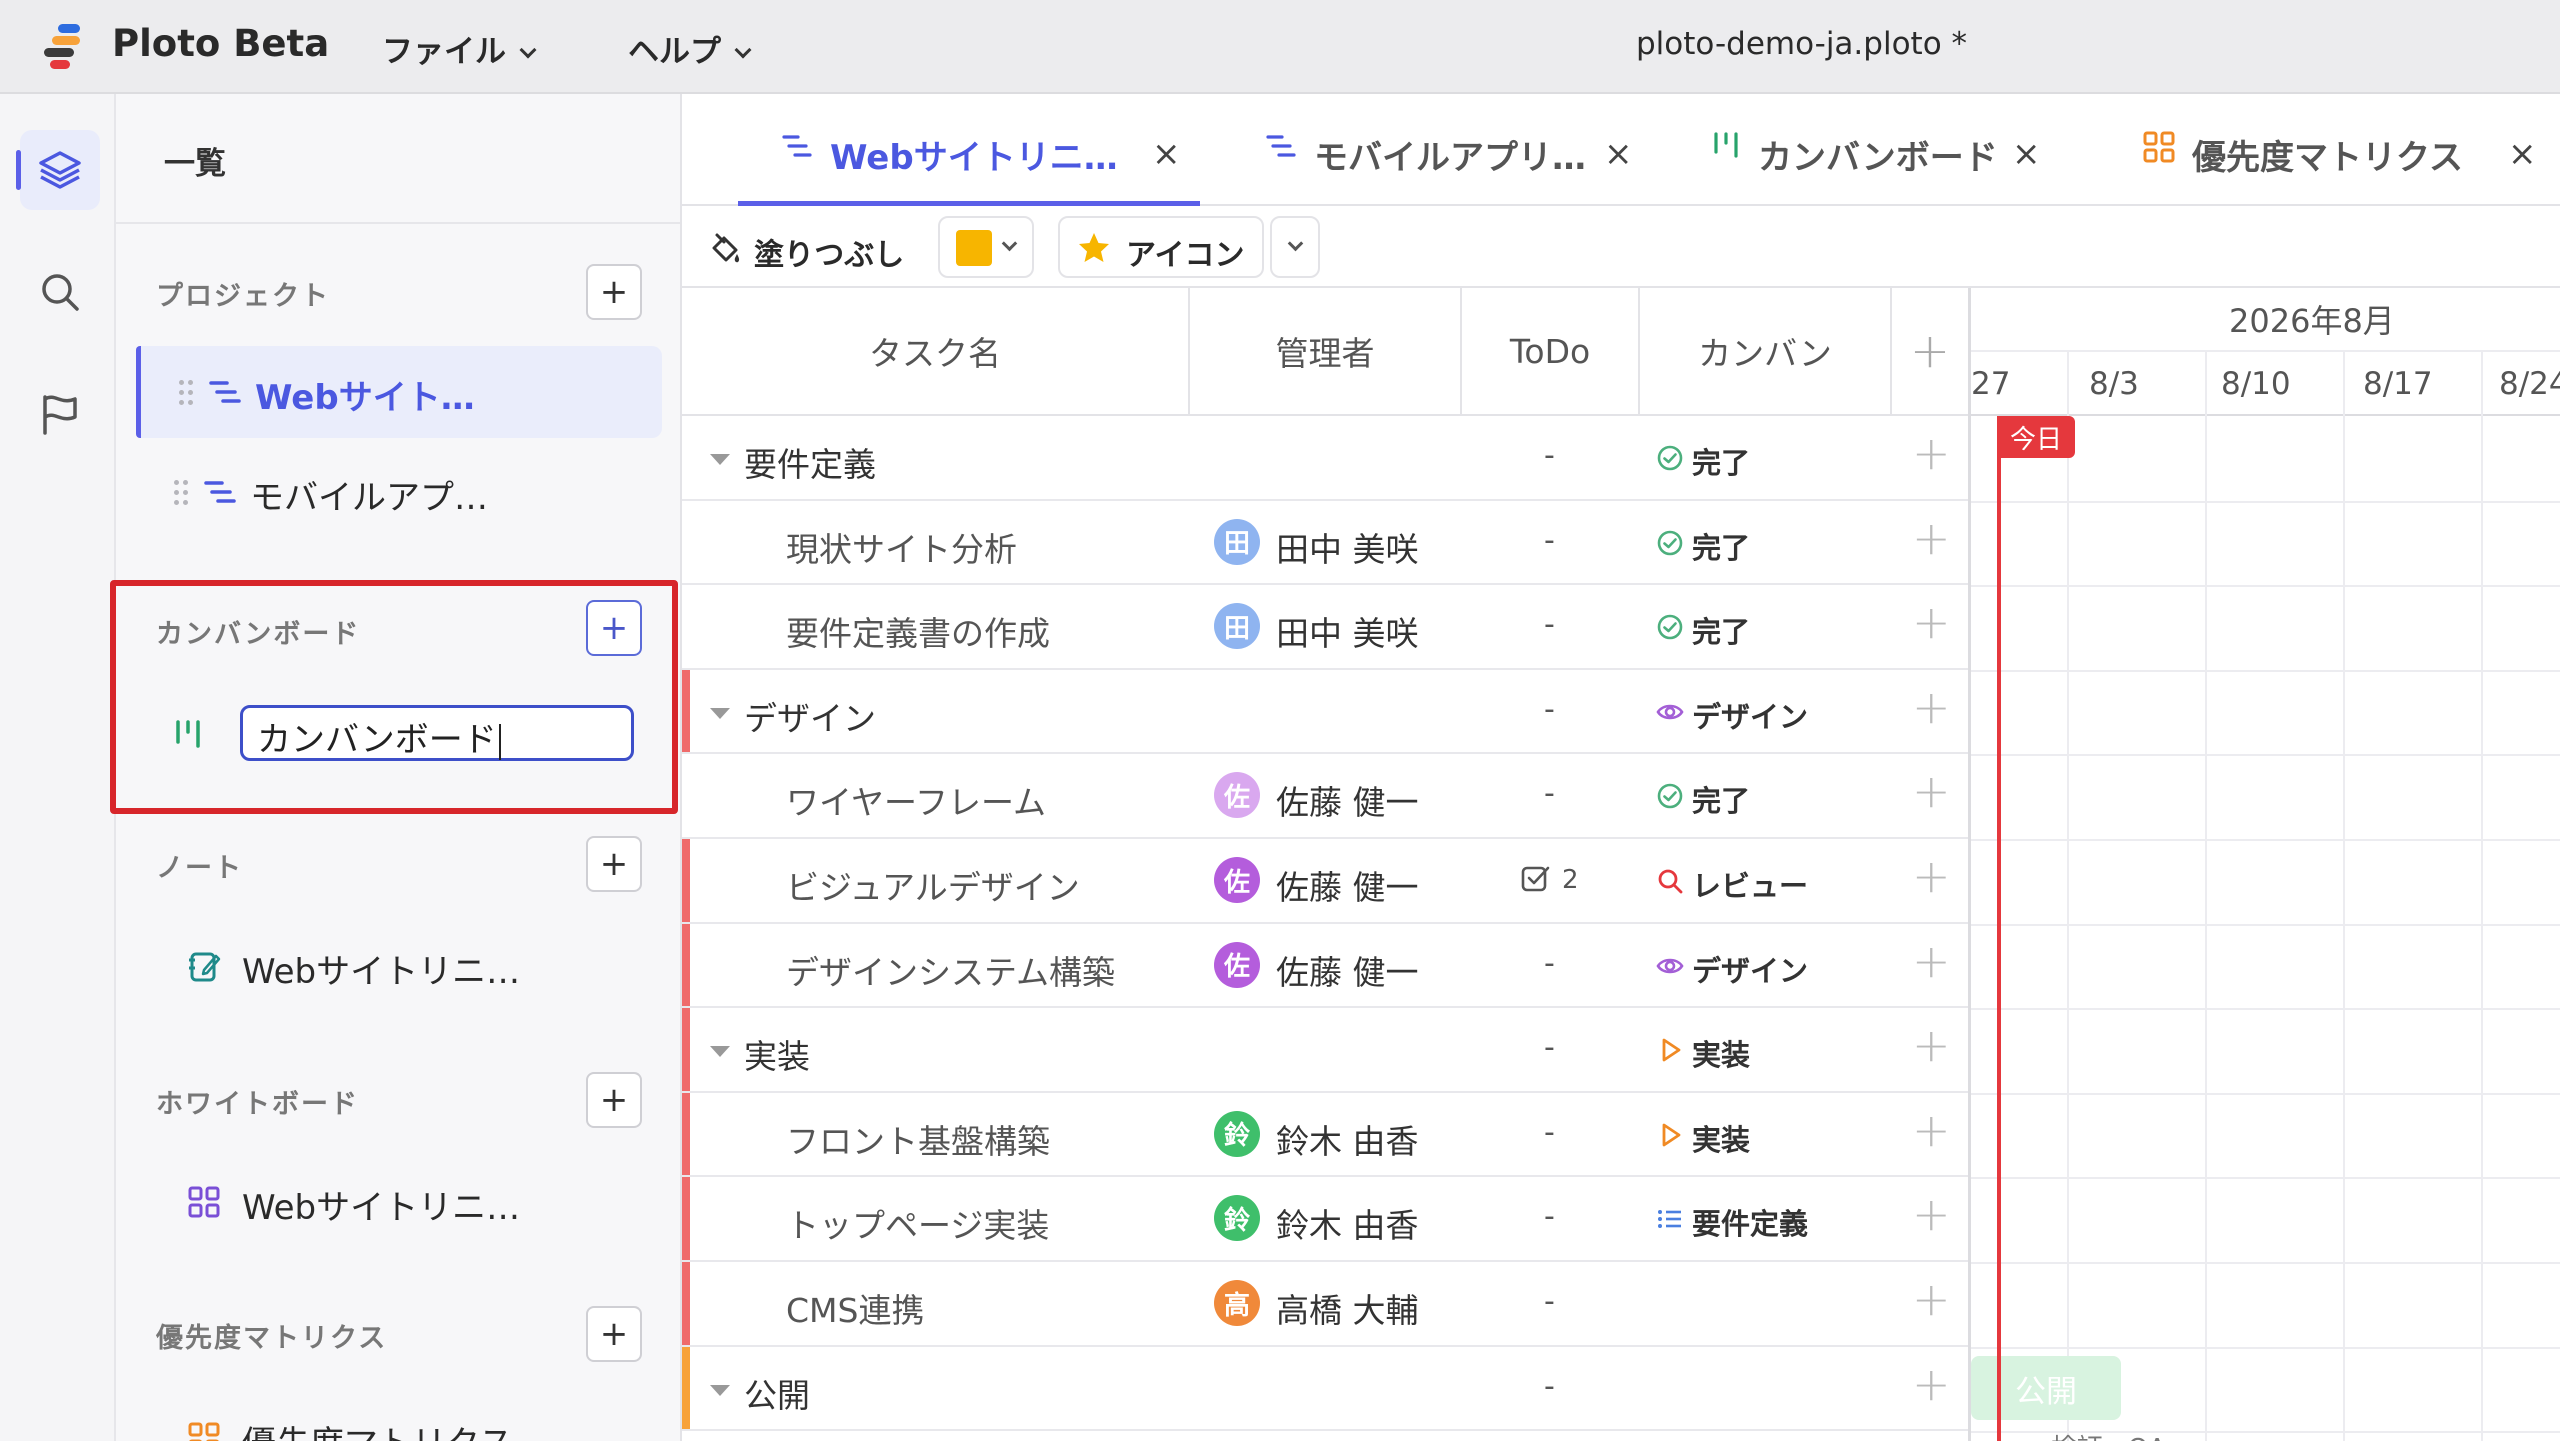 The height and width of the screenshot is (1441, 2560). I want to click on manager-name: 鈴木 由香, so click(1347, 1139).